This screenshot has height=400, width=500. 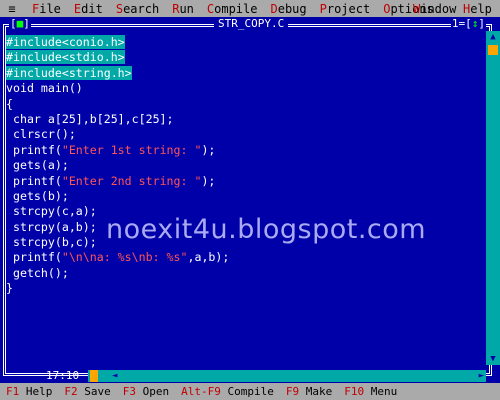 I want to click on code-line: printf("\n\na: %s\nb: %s",a,b);, so click(x=244, y=257).